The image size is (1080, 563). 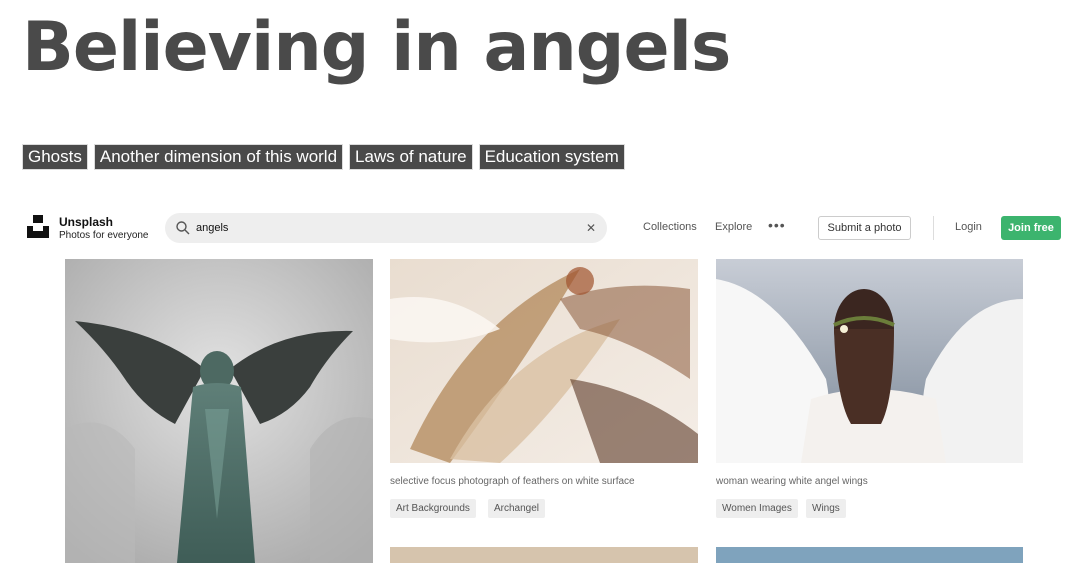 What do you see at coordinates (55, 157) in the screenshot?
I see `tag-ghosts: Ghosts` at bounding box center [55, 157].